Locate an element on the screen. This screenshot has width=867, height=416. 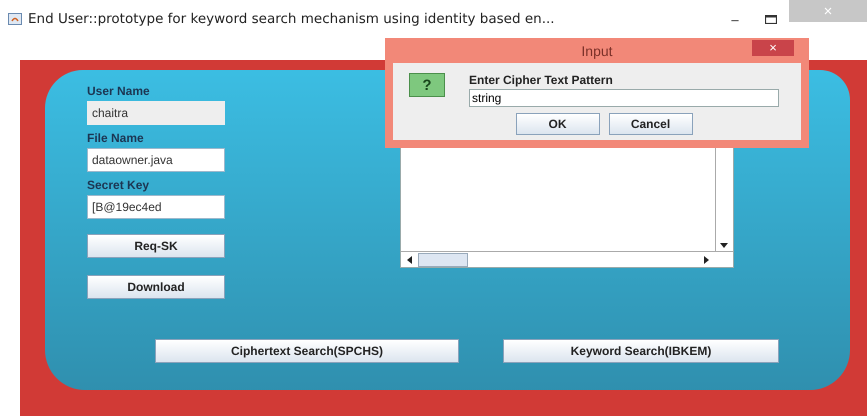
minimize-button: – is located at coordinates (735, 19).